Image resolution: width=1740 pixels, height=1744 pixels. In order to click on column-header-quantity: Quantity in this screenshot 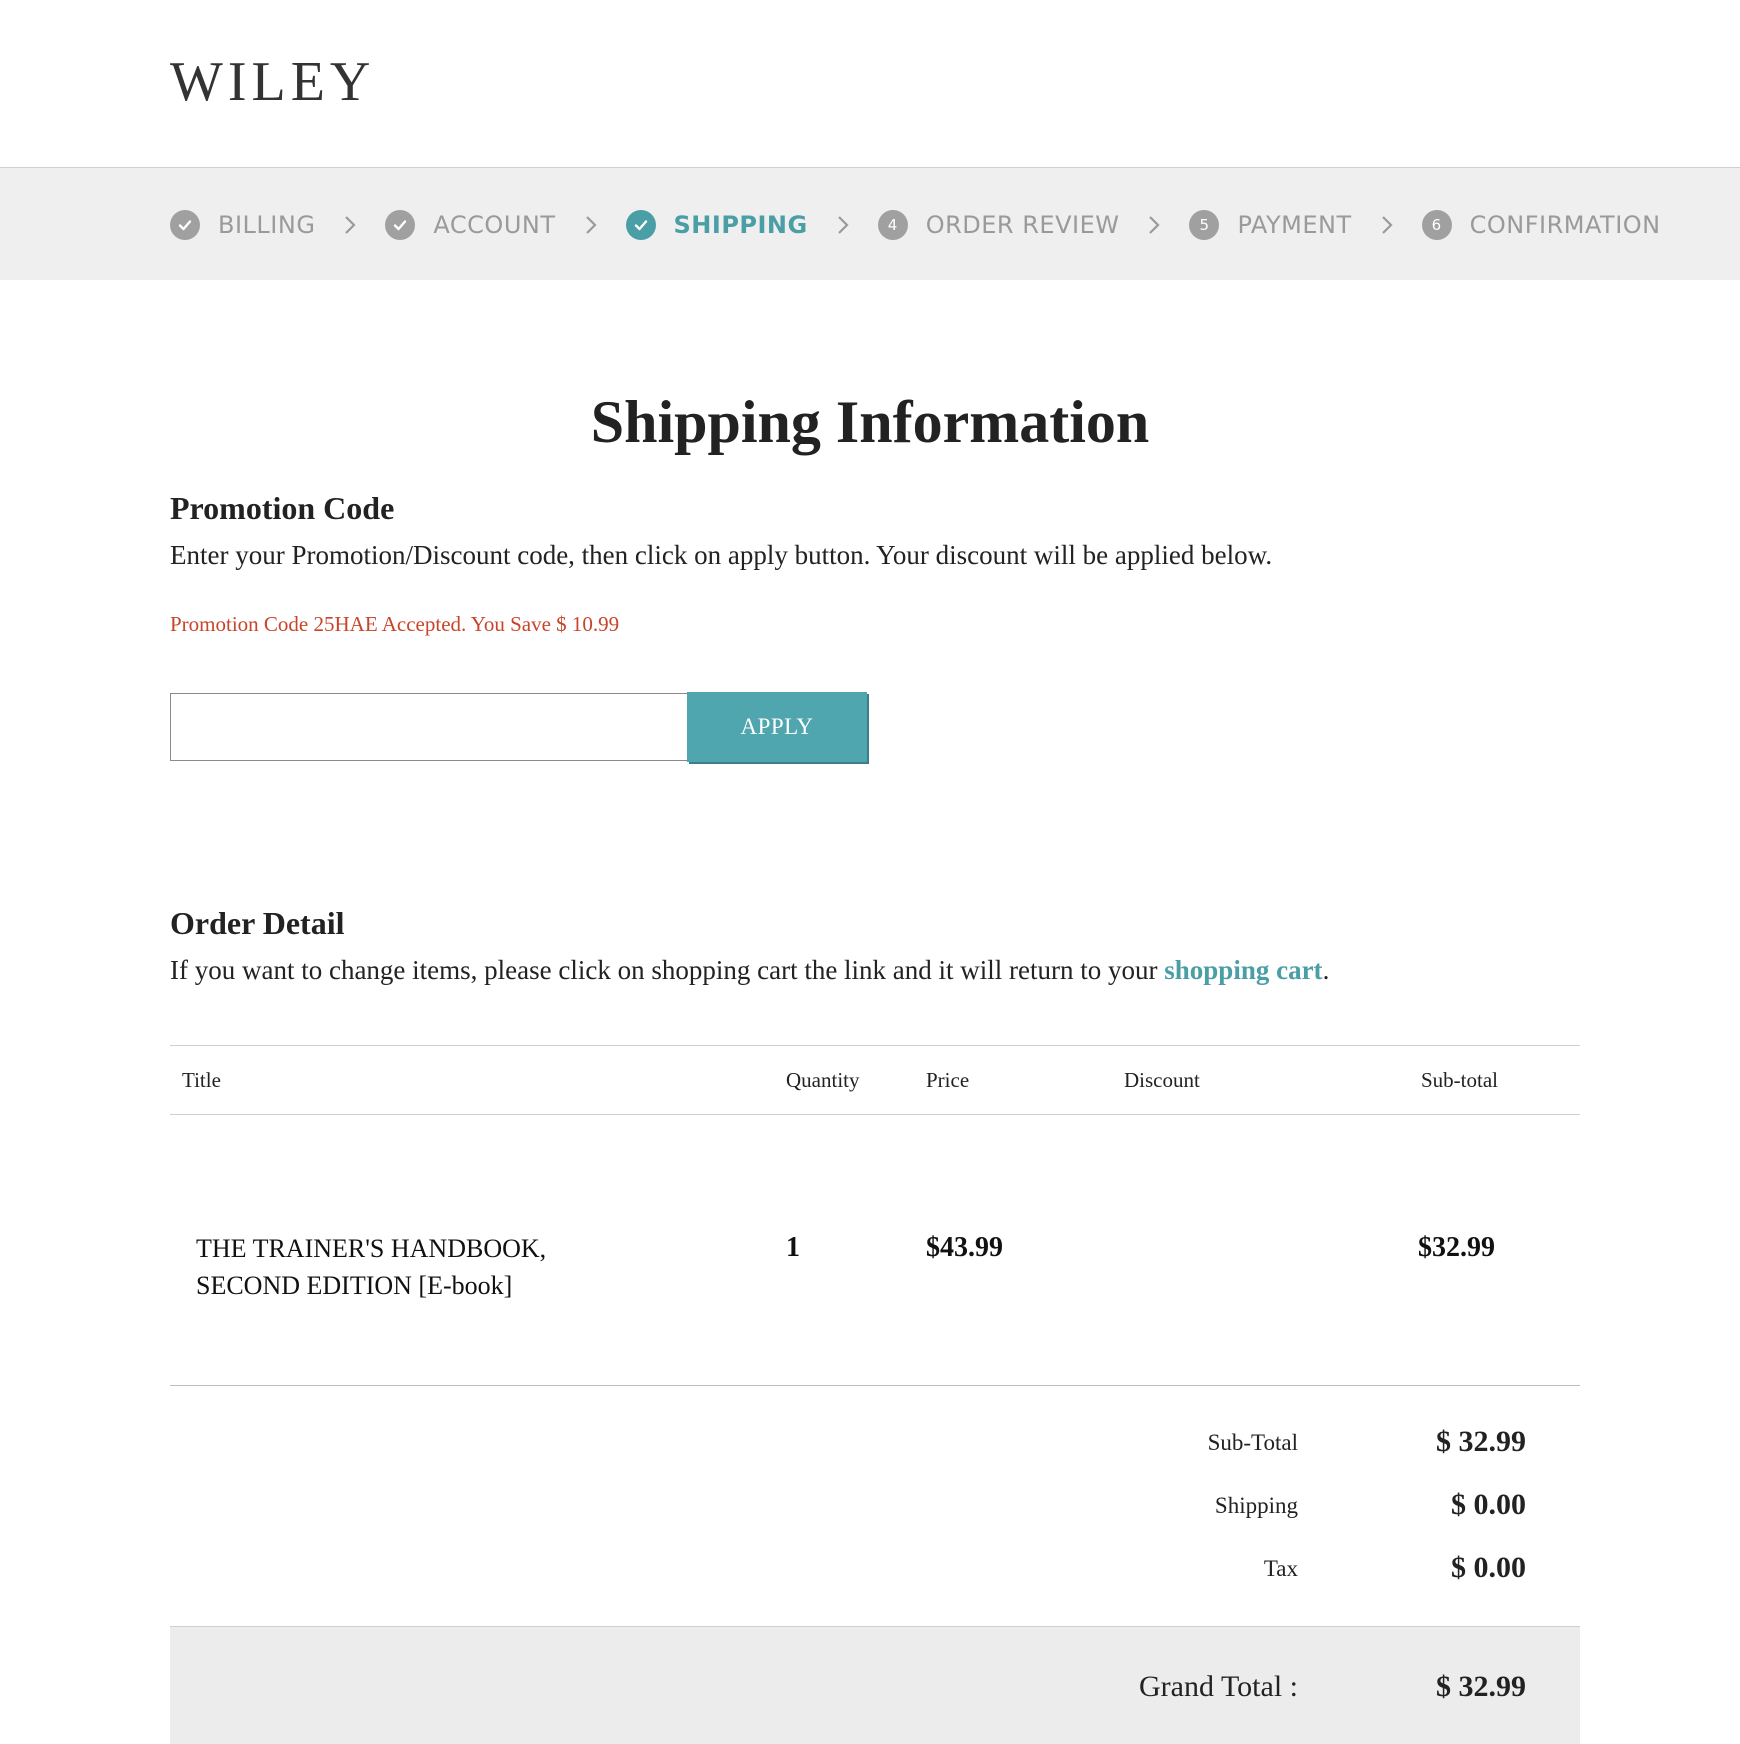, I will do `click(823, 1080)`.